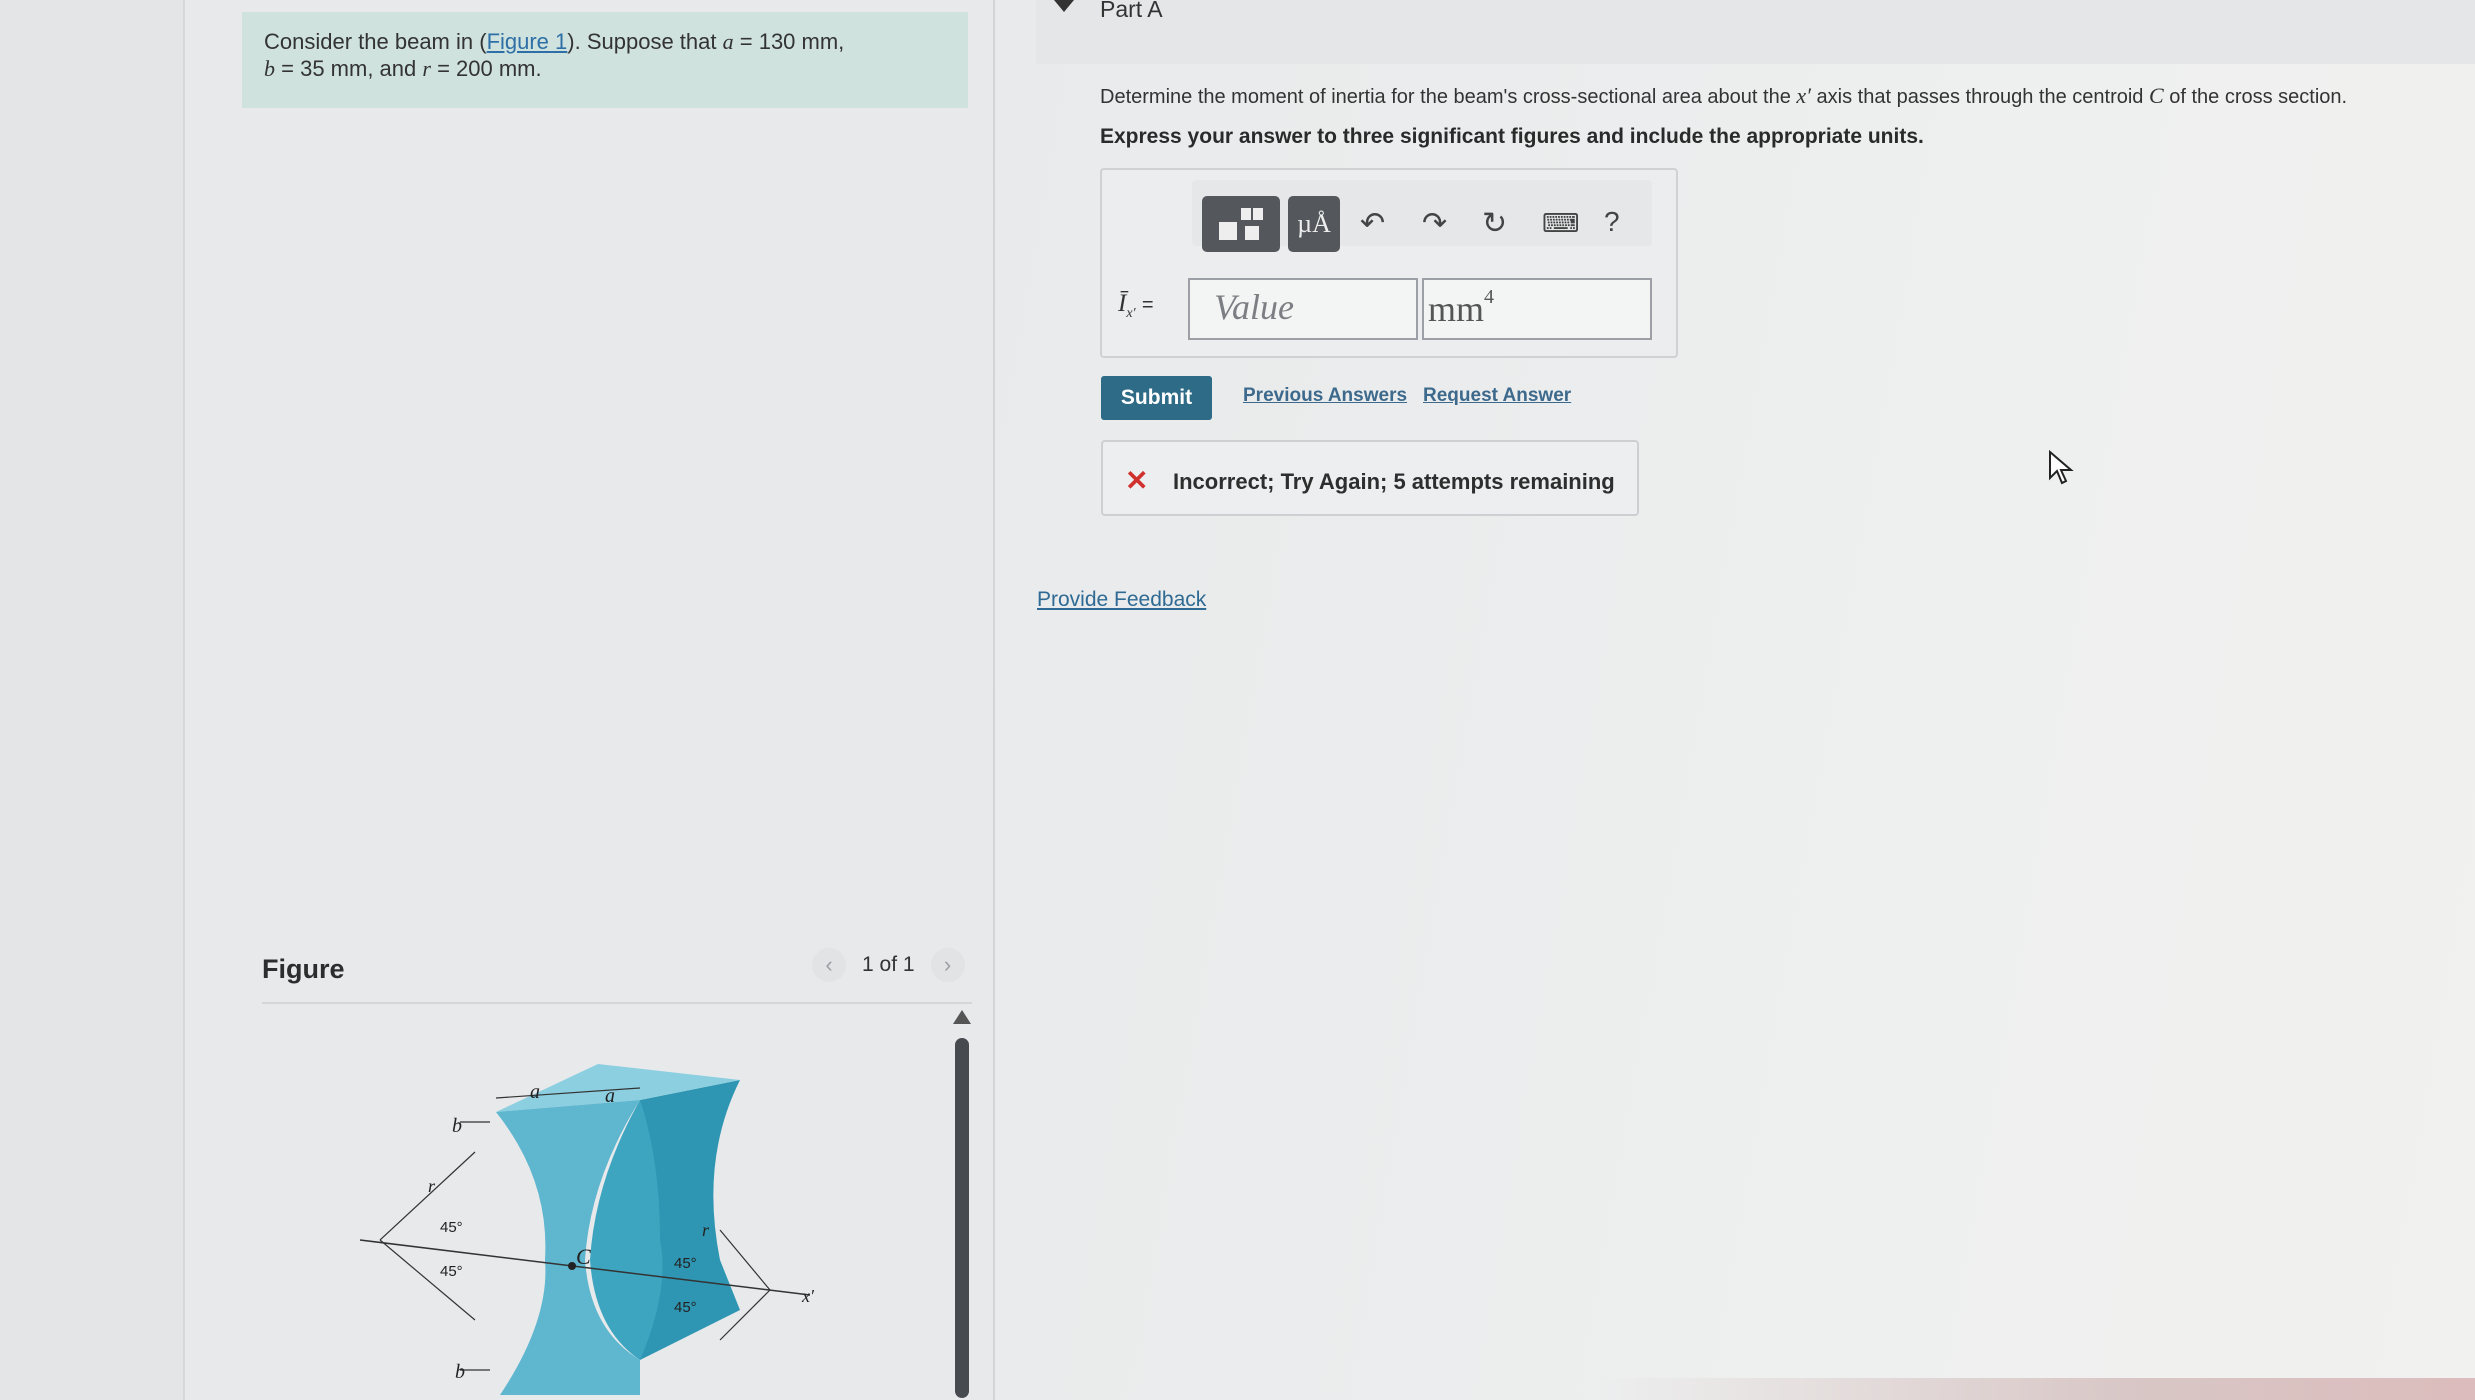 The image size is (2475, 1400). What do you see at coordinates (947, 965) in the screenshot?
I see `chevron-right-icon: ›` at bounding box center [947, 965].